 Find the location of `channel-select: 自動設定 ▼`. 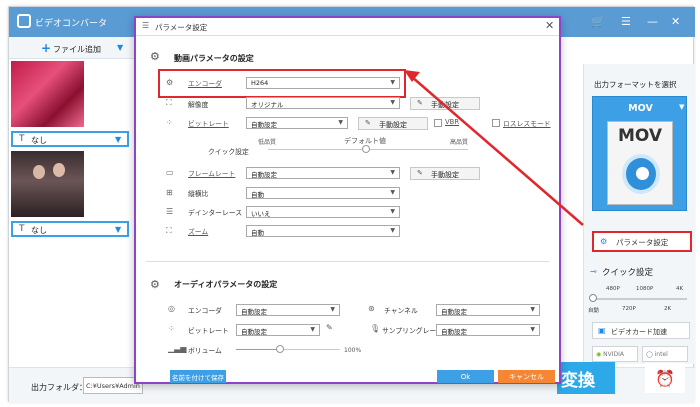

channel-select: 自動設定 ▼ is located at coordinates (488, 310).